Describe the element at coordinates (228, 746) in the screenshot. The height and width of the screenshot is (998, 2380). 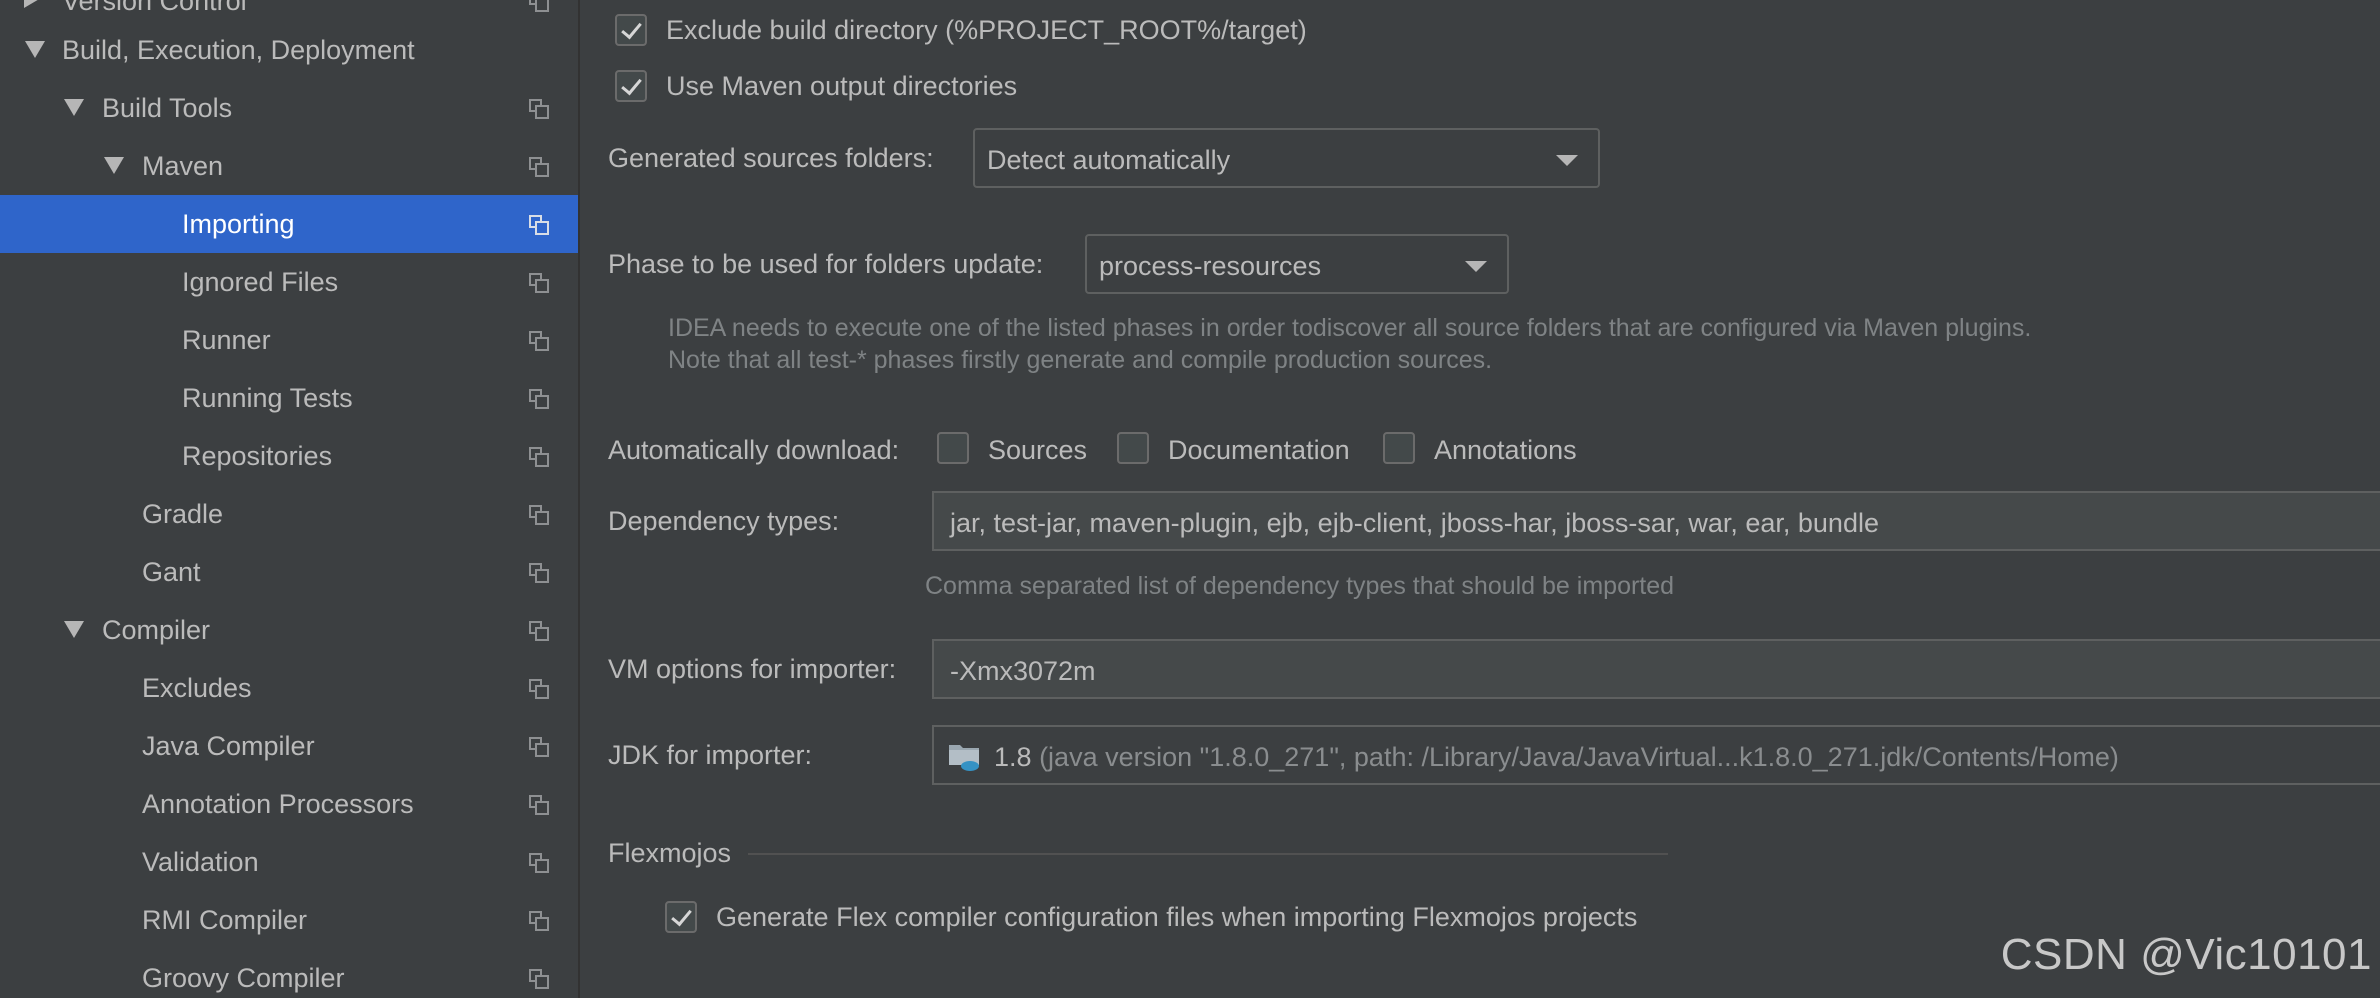
I see `tree-item-label: Java Compiler` at that location.